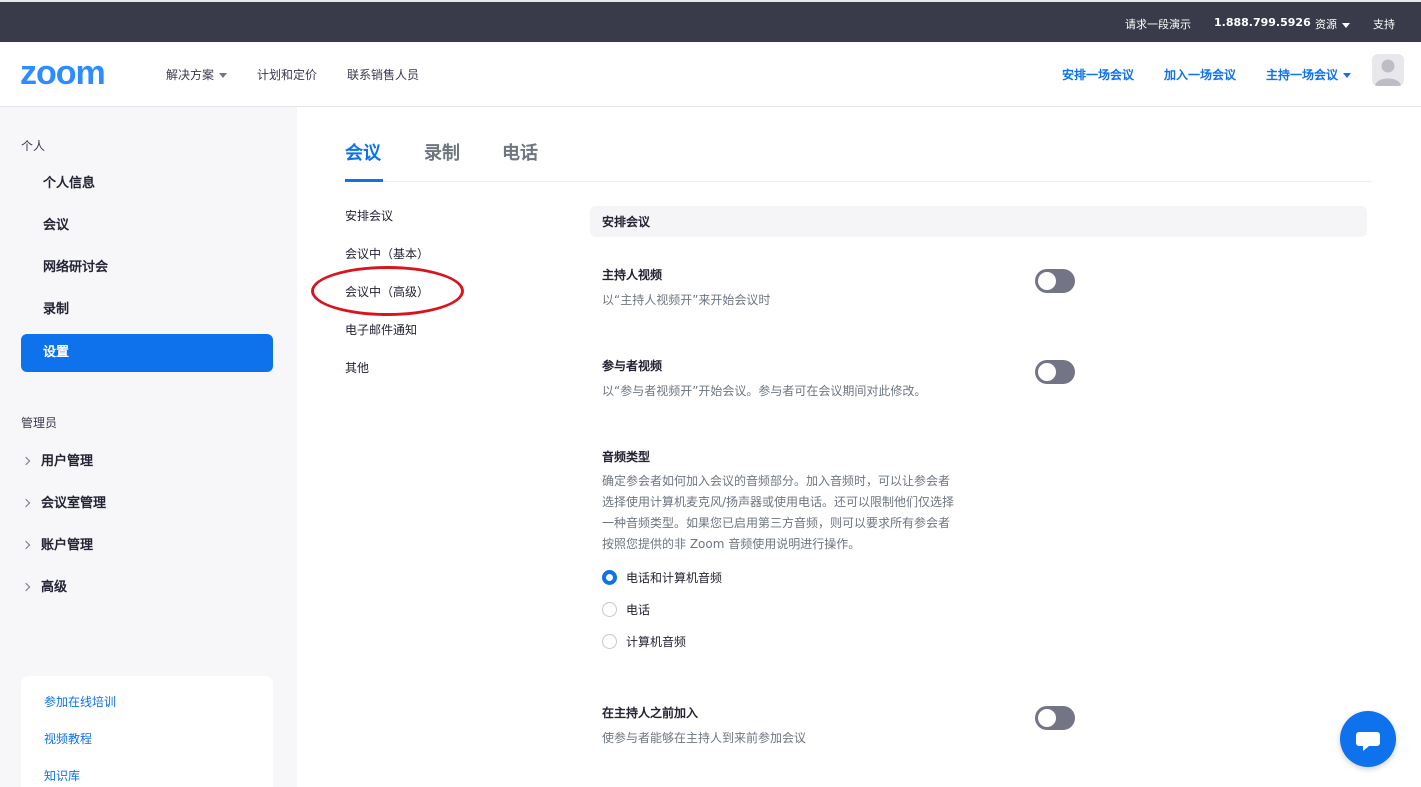  Describe the element at coordinates (381, 329) in the screenshot. I see `subnav-email-notification: 电子邮件通知` at that location.